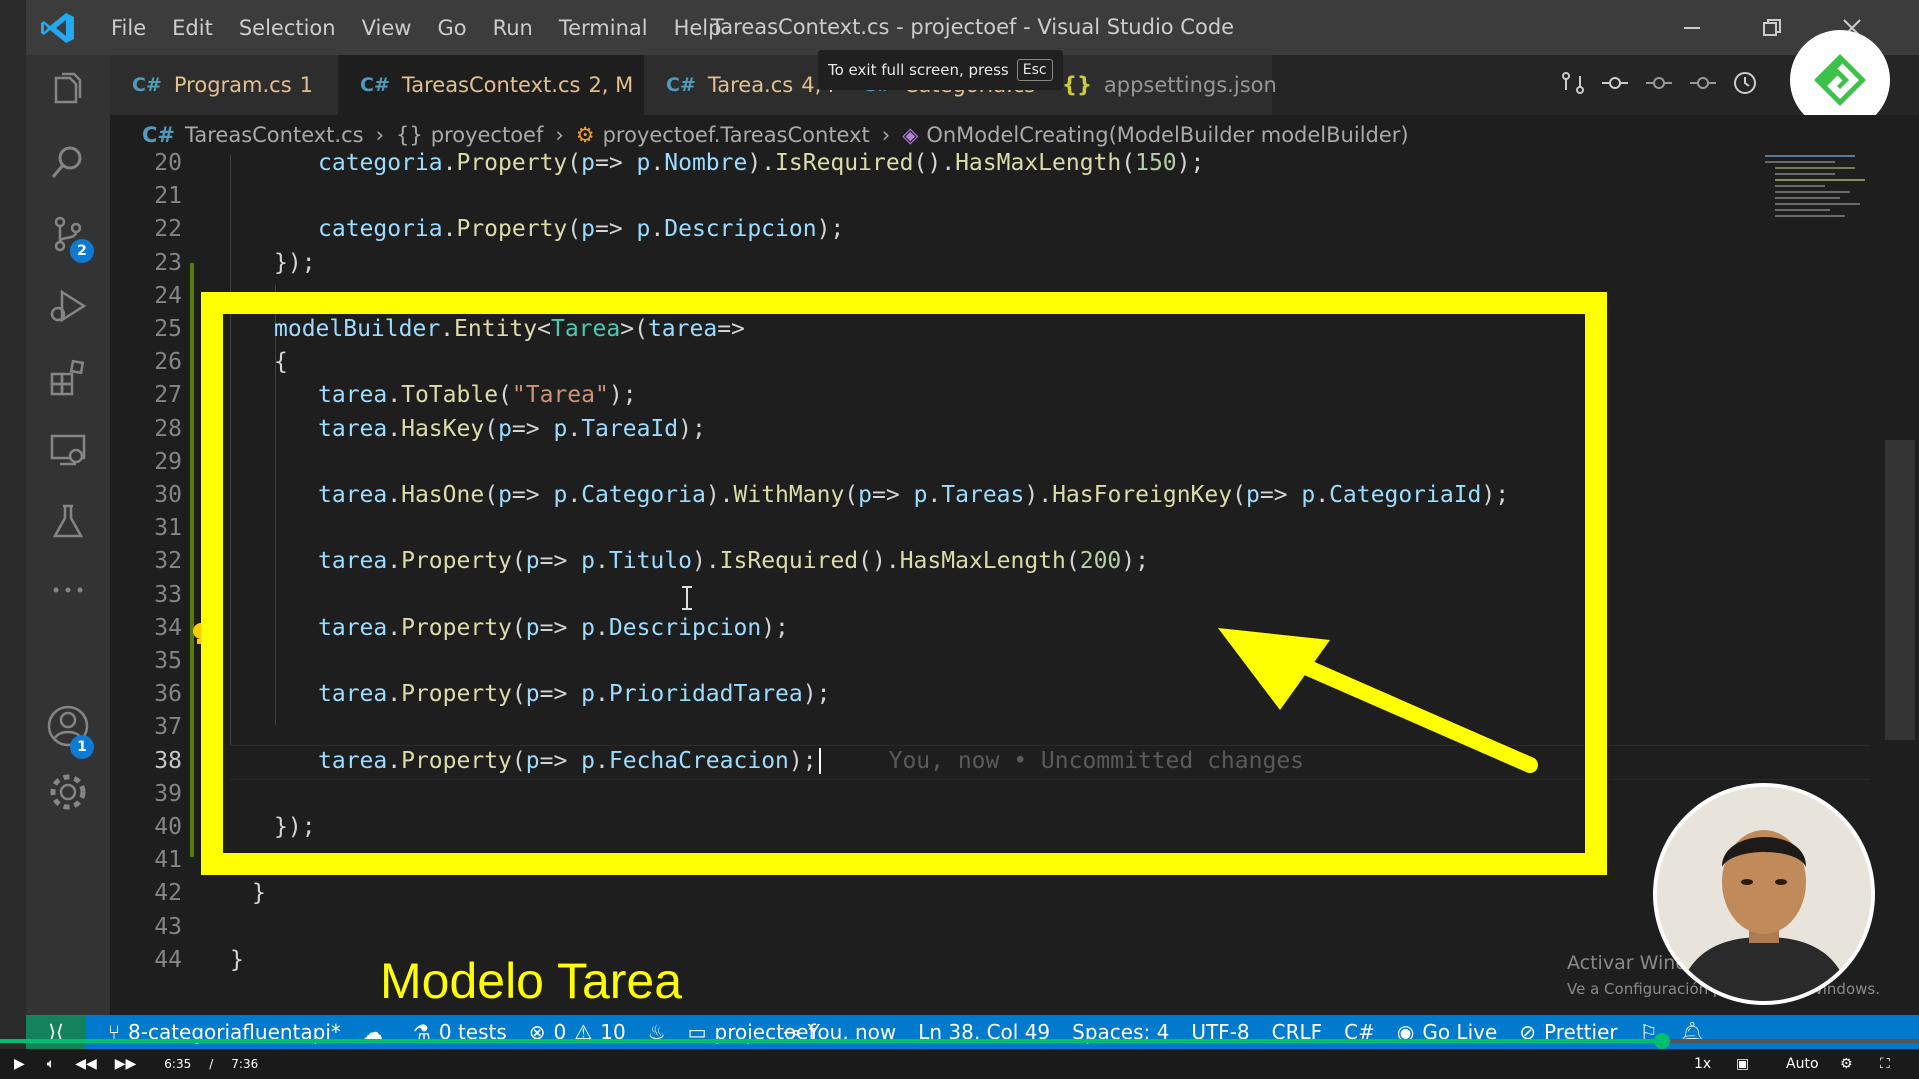 The width and height of the screenshot is (1919, 1079). What do you see at coordinates (990, 263) in the screenshot?
I see `code-line: 23});` at bounding box center [990, 263].